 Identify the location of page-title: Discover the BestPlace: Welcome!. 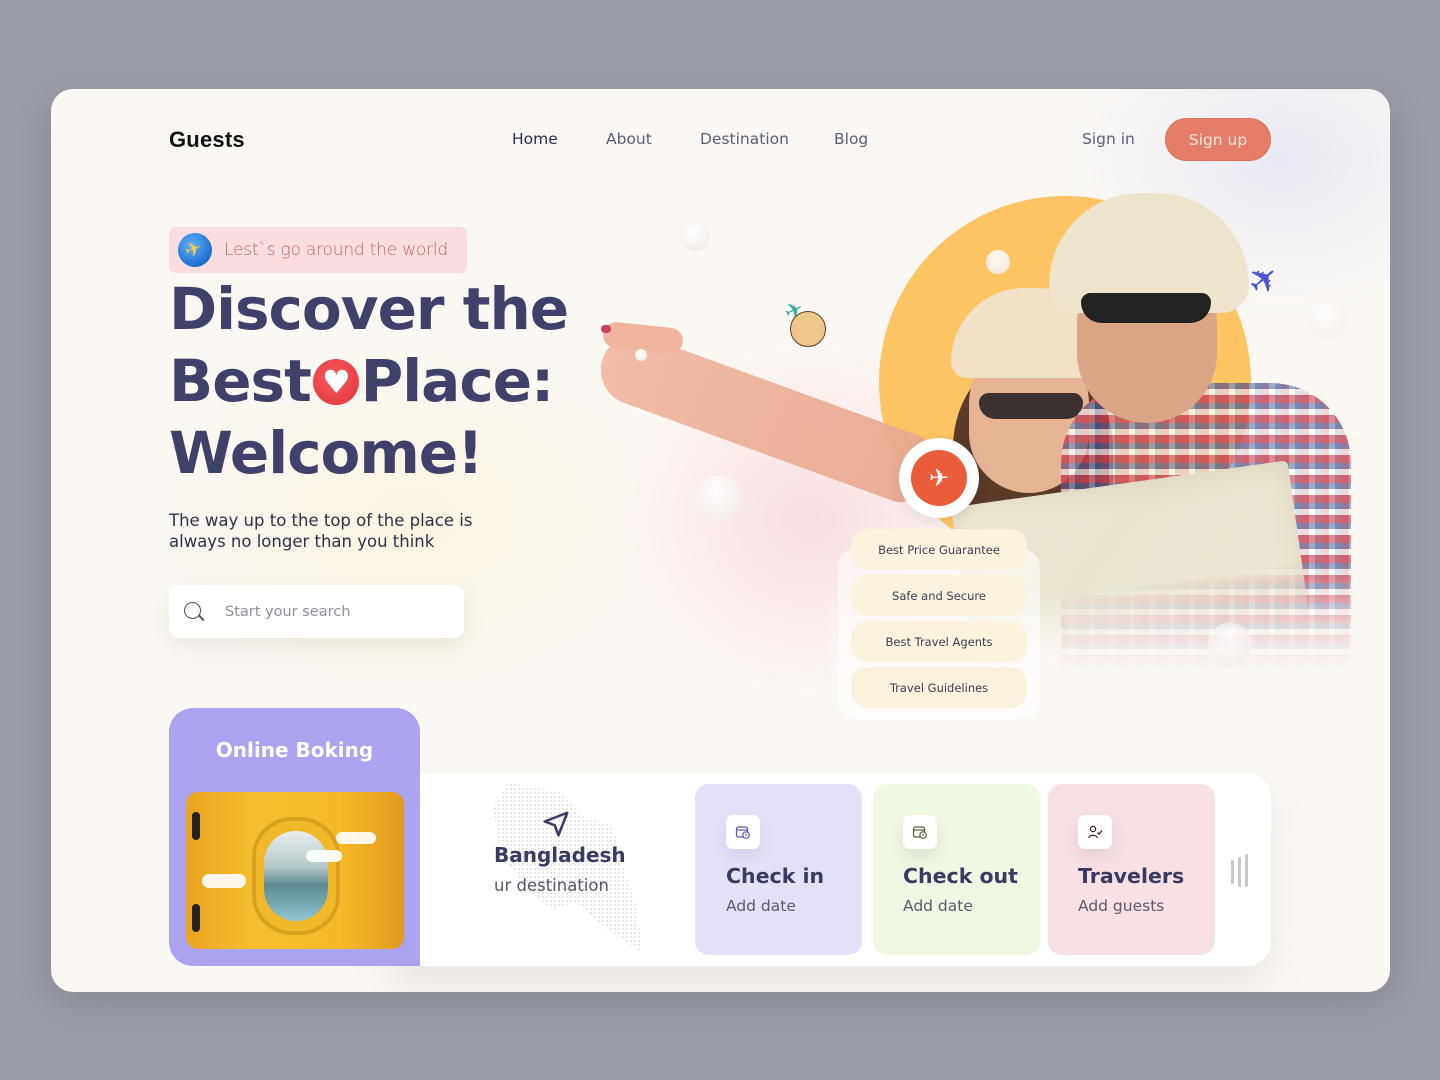
(399, 381).